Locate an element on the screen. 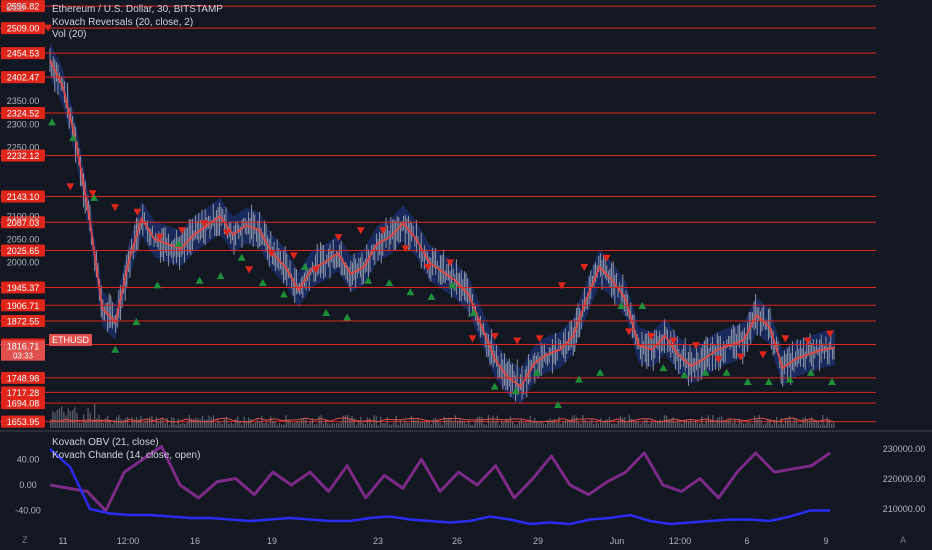 This screenshot has height=550, width=932. auto-scale-icon: A is located at coordinates (903, 540).